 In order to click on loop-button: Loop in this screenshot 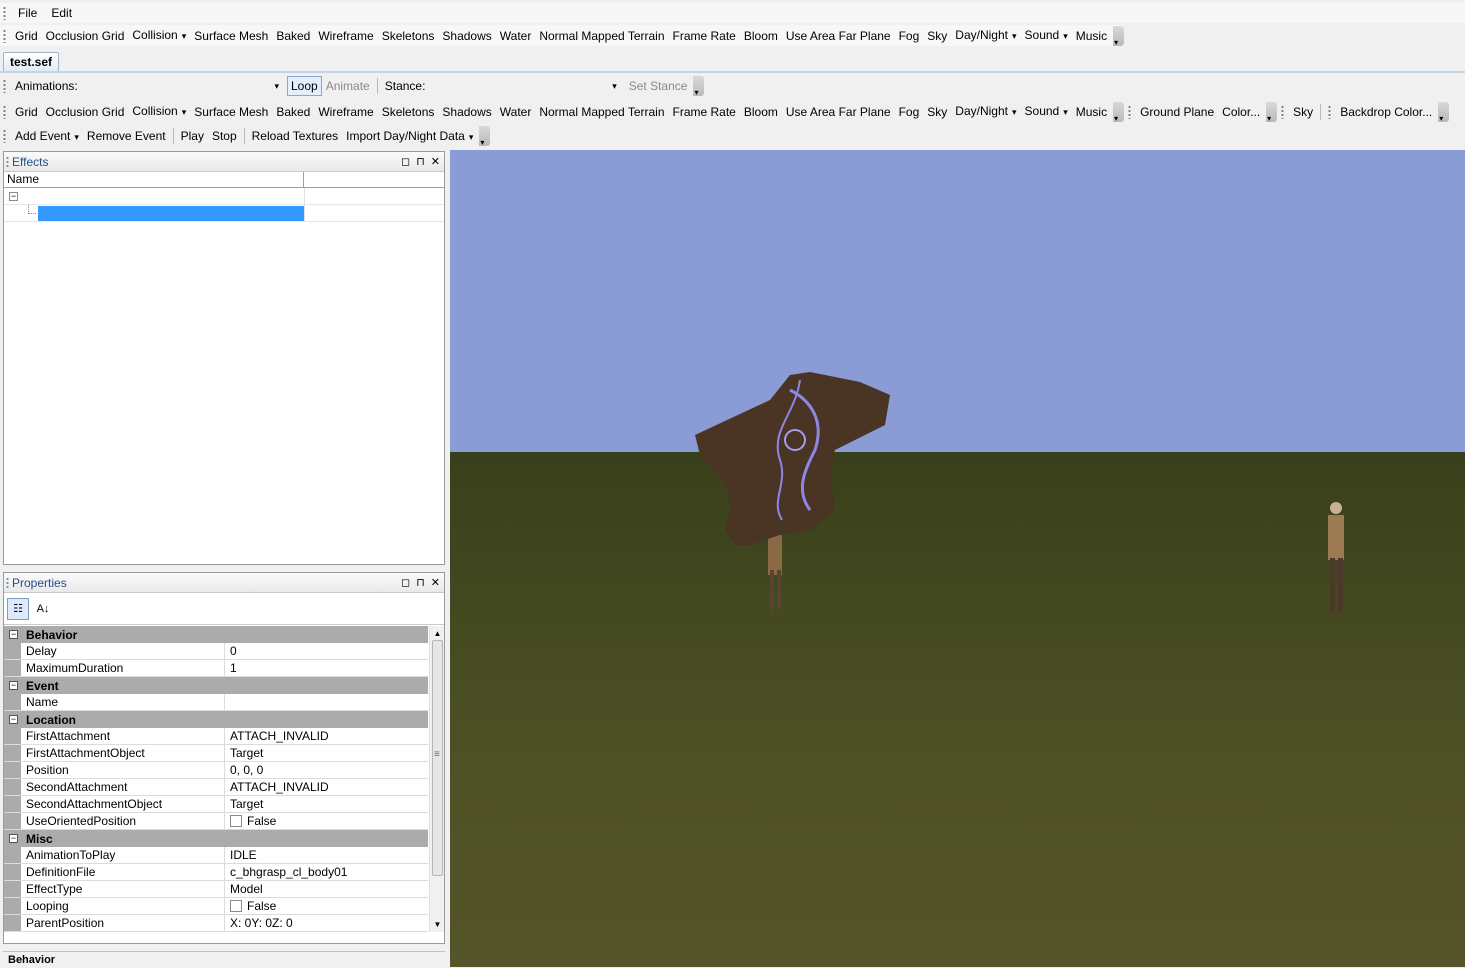, I will do `click(304, 86)`.